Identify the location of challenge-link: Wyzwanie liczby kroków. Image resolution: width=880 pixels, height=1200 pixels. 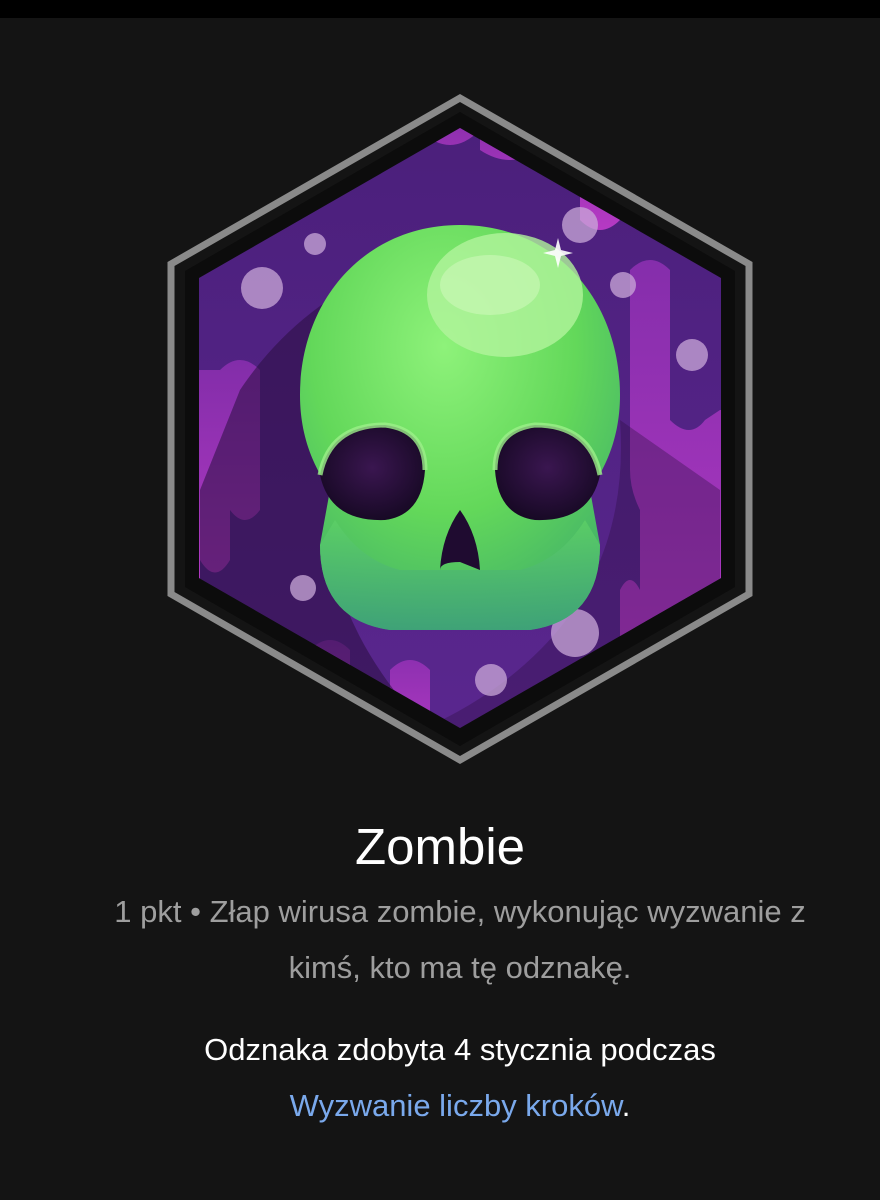
(456, 1105).